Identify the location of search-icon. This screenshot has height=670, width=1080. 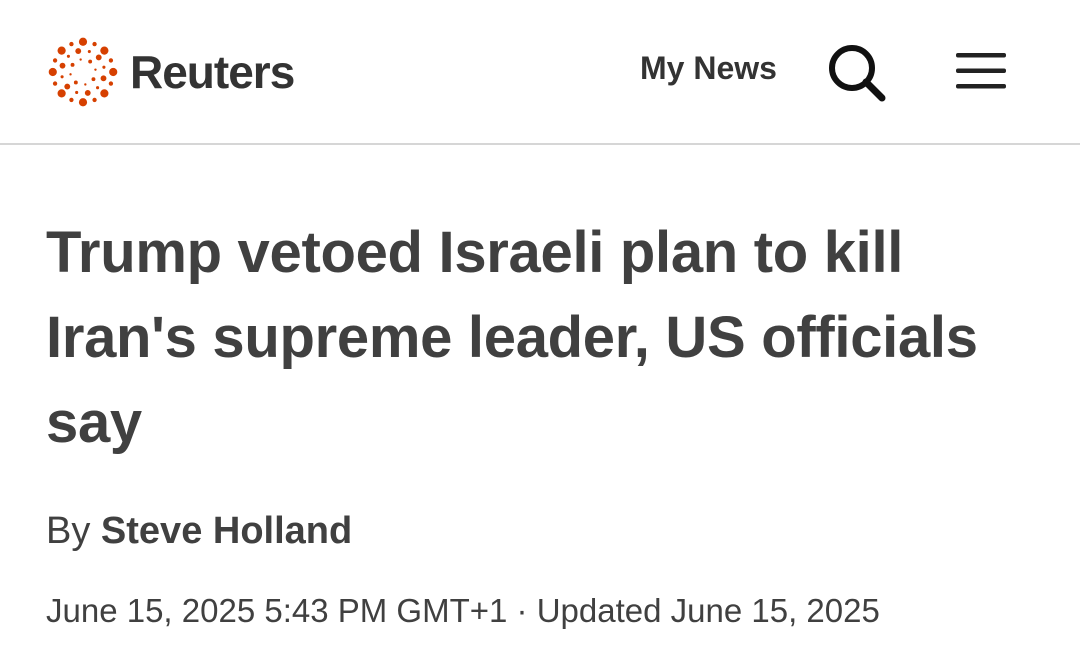
(857, 73).